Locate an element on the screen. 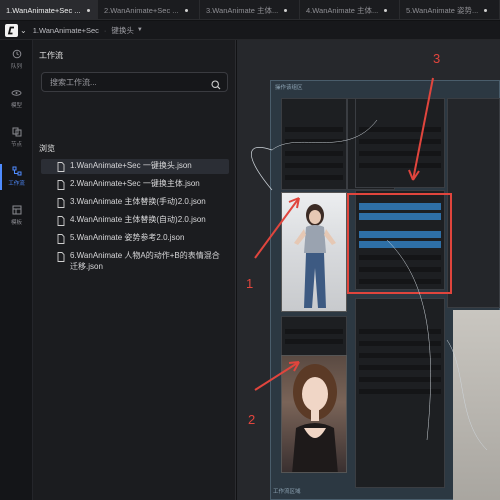 Image resolution: width=500 pixels, height=500 pixels. sidebar-item-workflows: 工作流 is located at coordinates (16, 176).